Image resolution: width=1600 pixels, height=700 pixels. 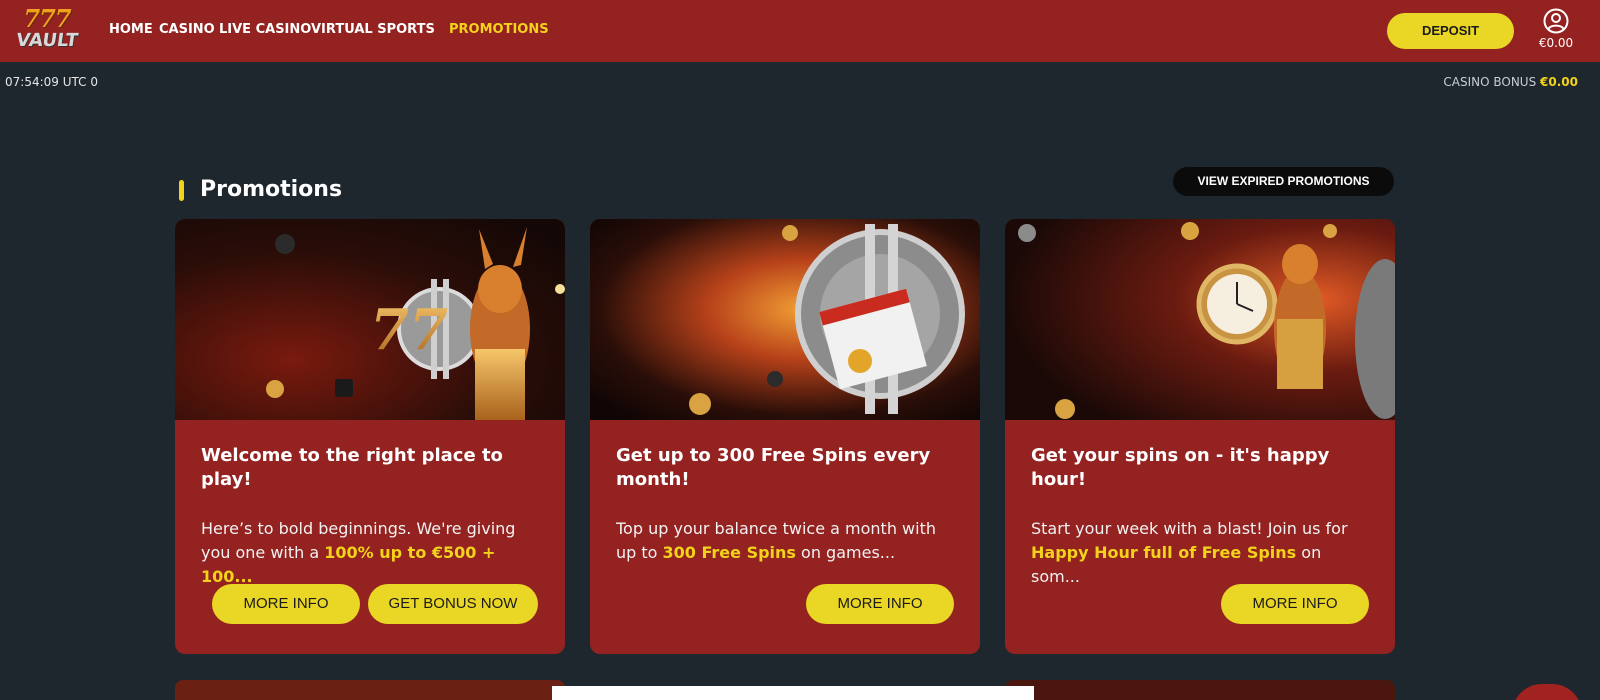 I want to click on nav-home: HOME, so click(x=131, y=29).